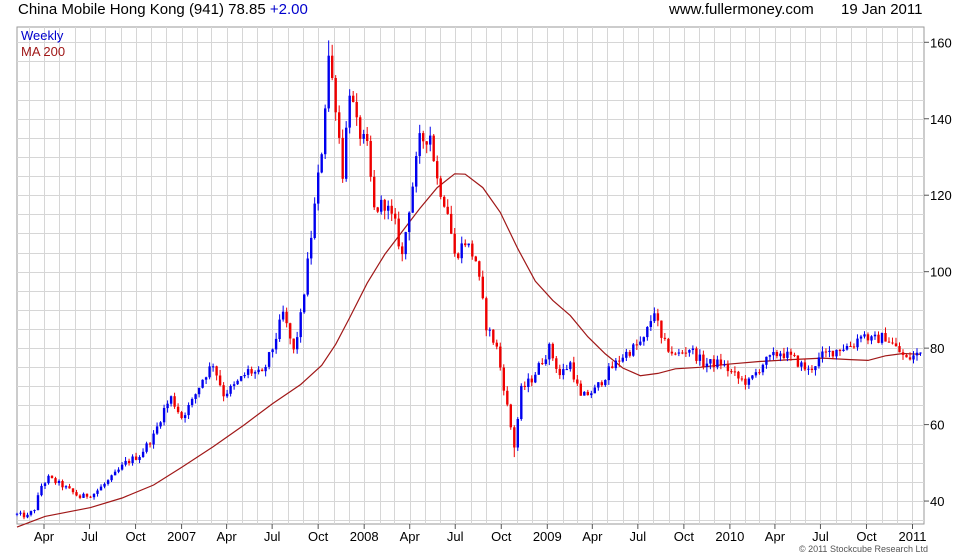  I want to click on price-change: +2.00, so click(288, 9).